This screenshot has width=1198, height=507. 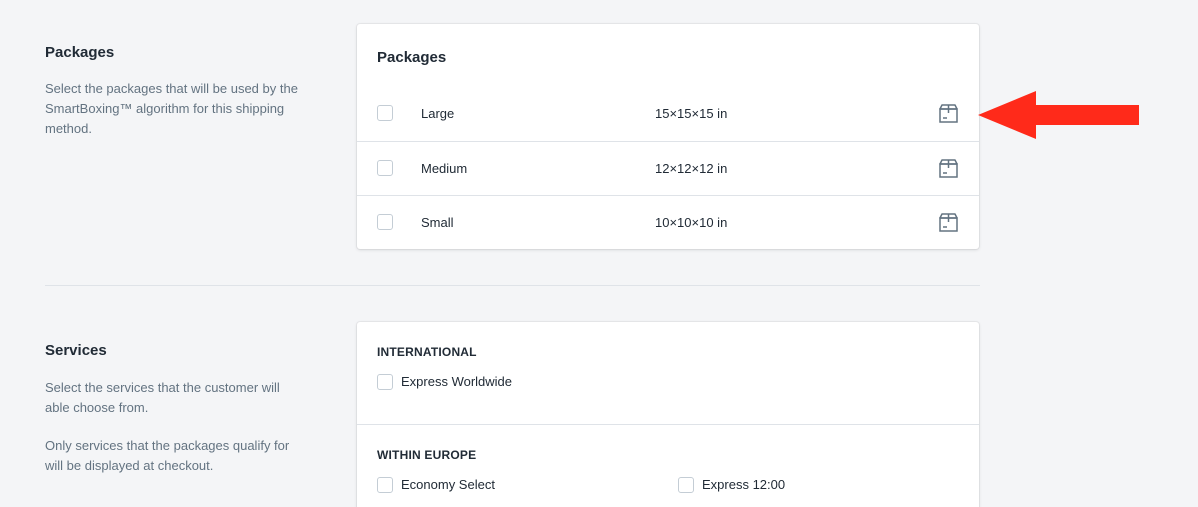 What do you see at coordinates (744, 484) in the screenshot?
I see `service-label: Express 12:00` at bounding box center [744, 484].